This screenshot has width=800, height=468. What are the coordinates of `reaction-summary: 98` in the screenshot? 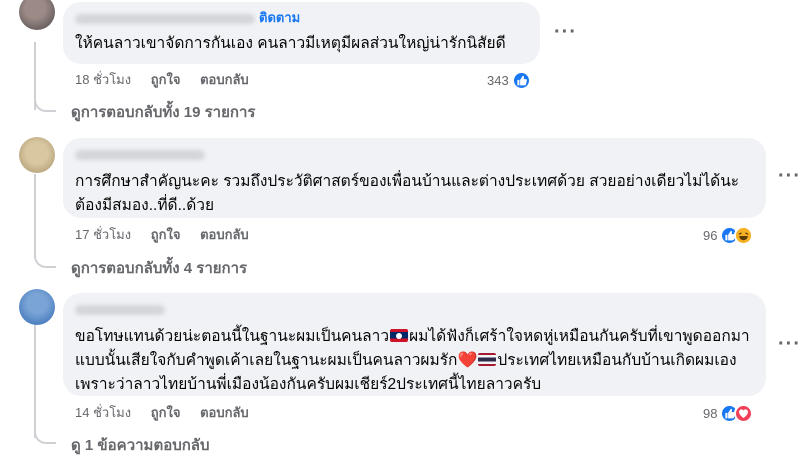 It's located at (728, 413).